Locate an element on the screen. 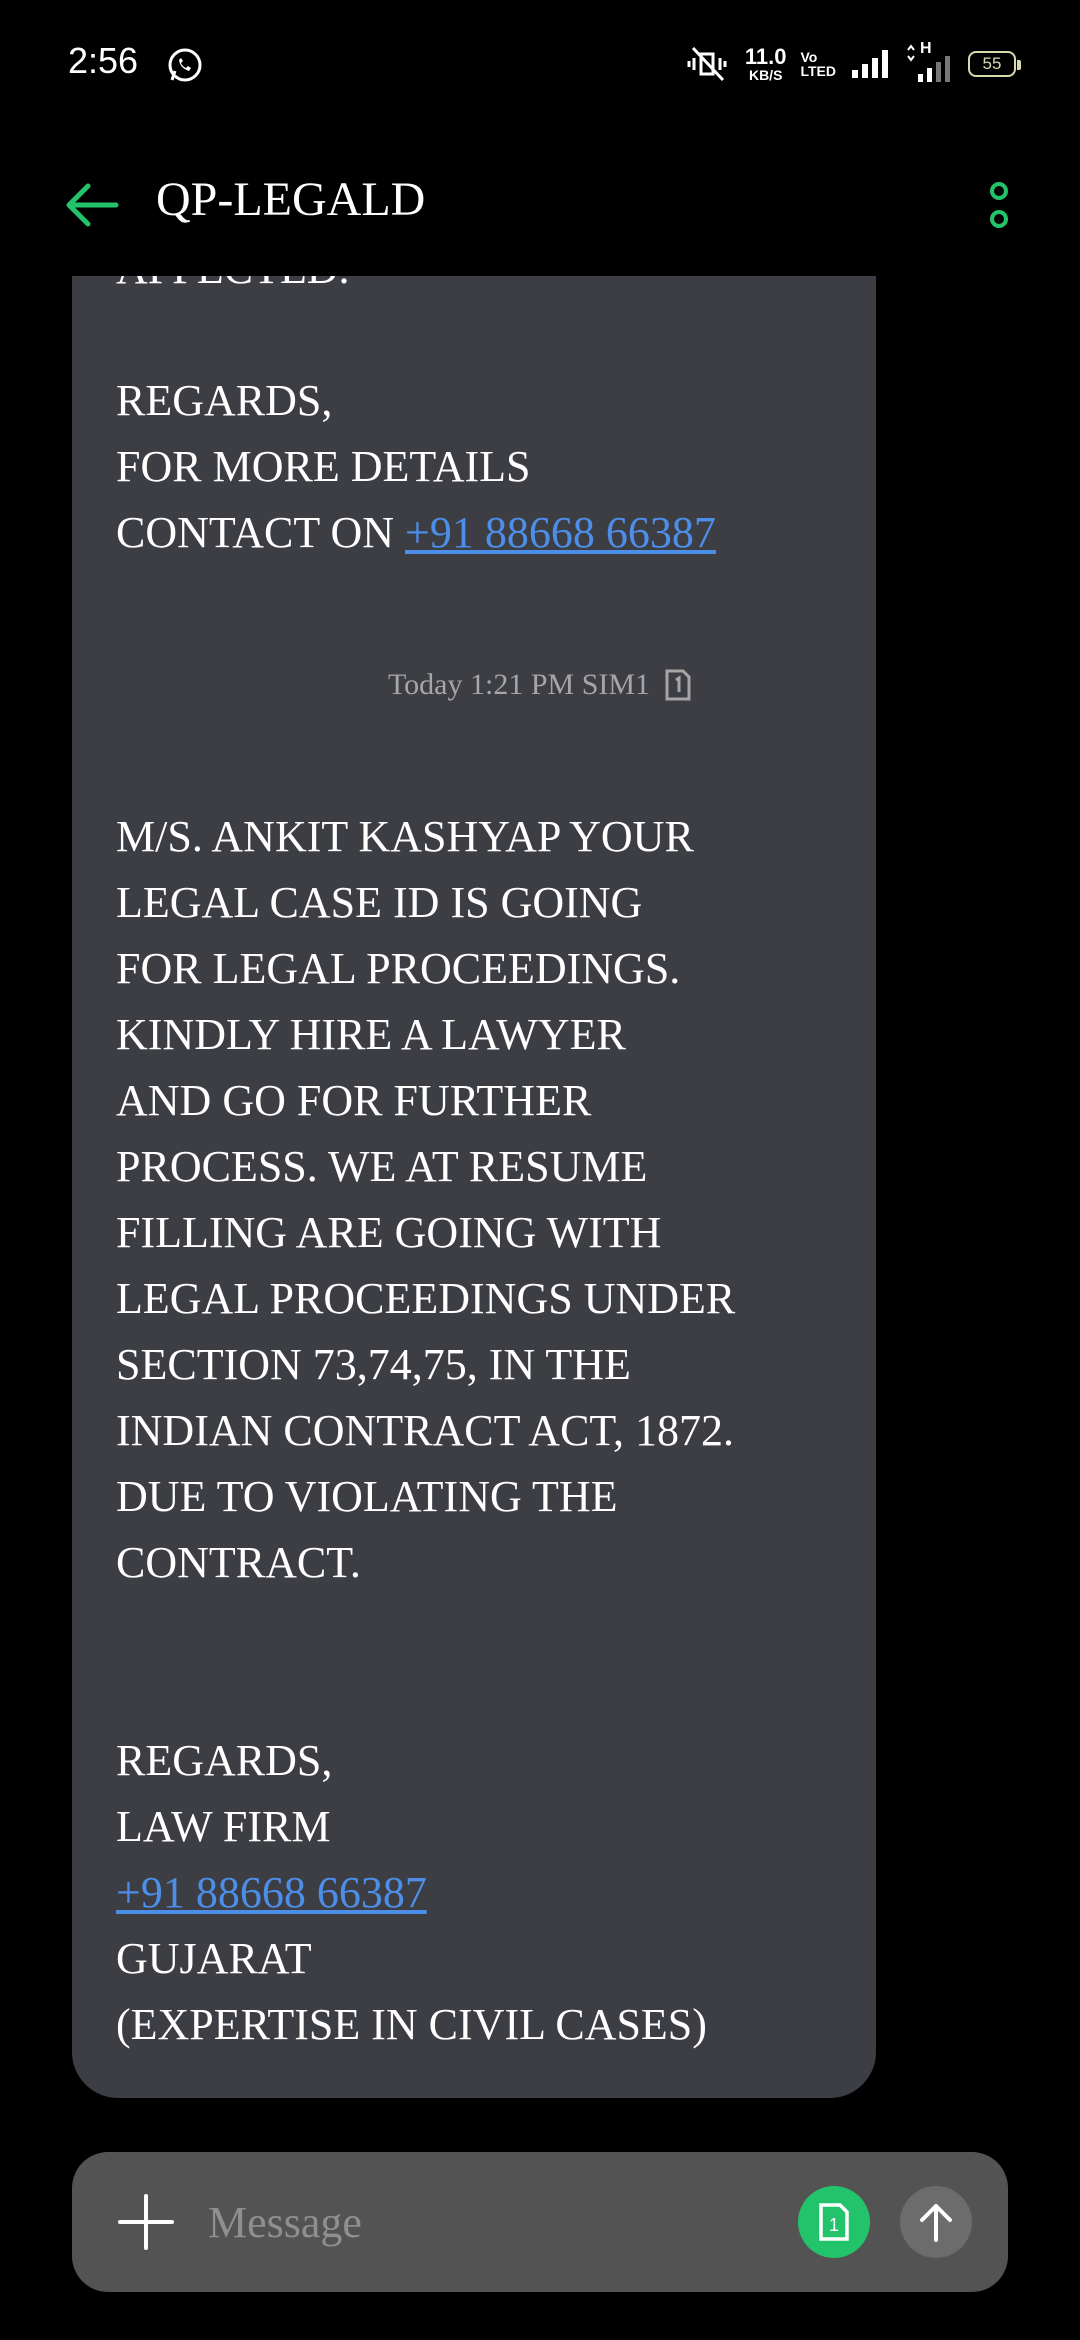 The width and height of the screenshot is (1080, 2340). network-speed: 11.0 KB/S is located at coordinates (765, 63).